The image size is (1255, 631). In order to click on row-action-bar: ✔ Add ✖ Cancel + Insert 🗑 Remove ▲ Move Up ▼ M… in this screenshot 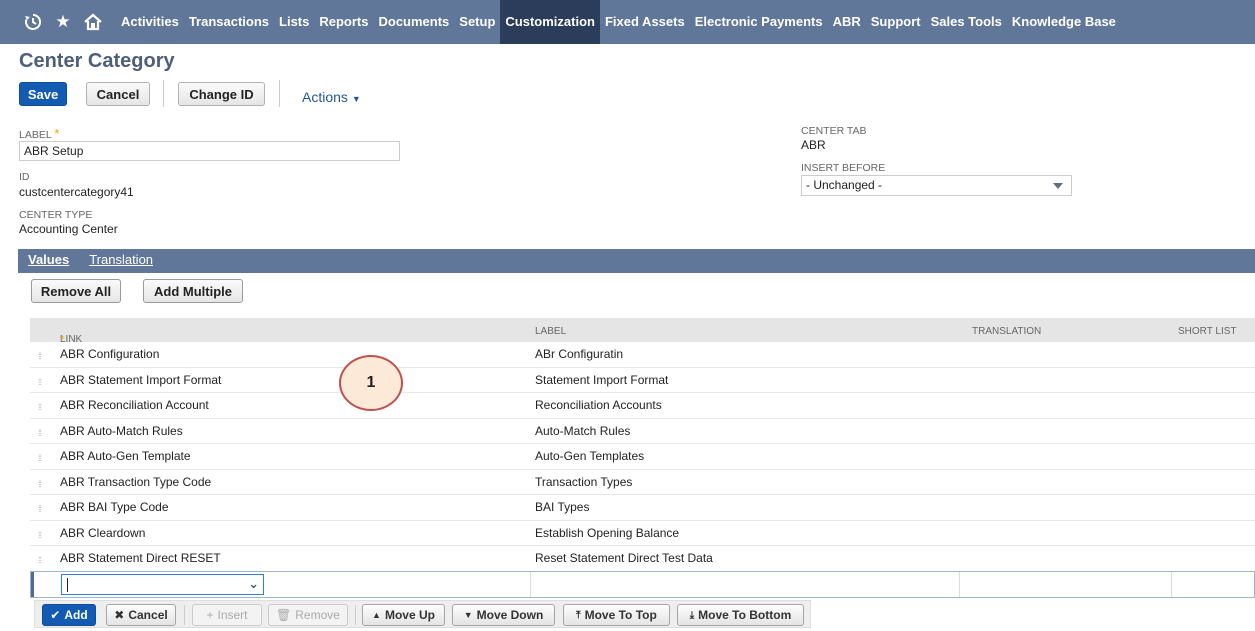, I will do `click(422, 614)`.